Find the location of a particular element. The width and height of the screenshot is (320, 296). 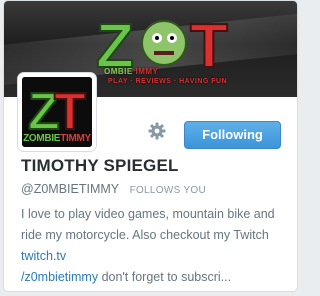

follows-you-badge: FOLLOWS YOU is located at coordinates (168, 190).